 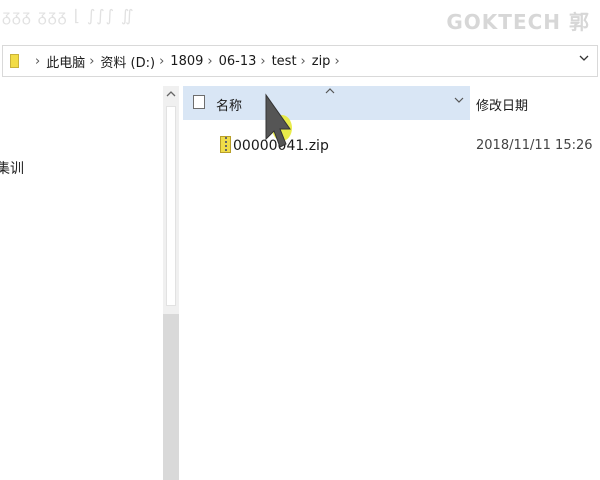 I want to click on breadcrumb-item-zip: zip, so click(x=321, y=61).